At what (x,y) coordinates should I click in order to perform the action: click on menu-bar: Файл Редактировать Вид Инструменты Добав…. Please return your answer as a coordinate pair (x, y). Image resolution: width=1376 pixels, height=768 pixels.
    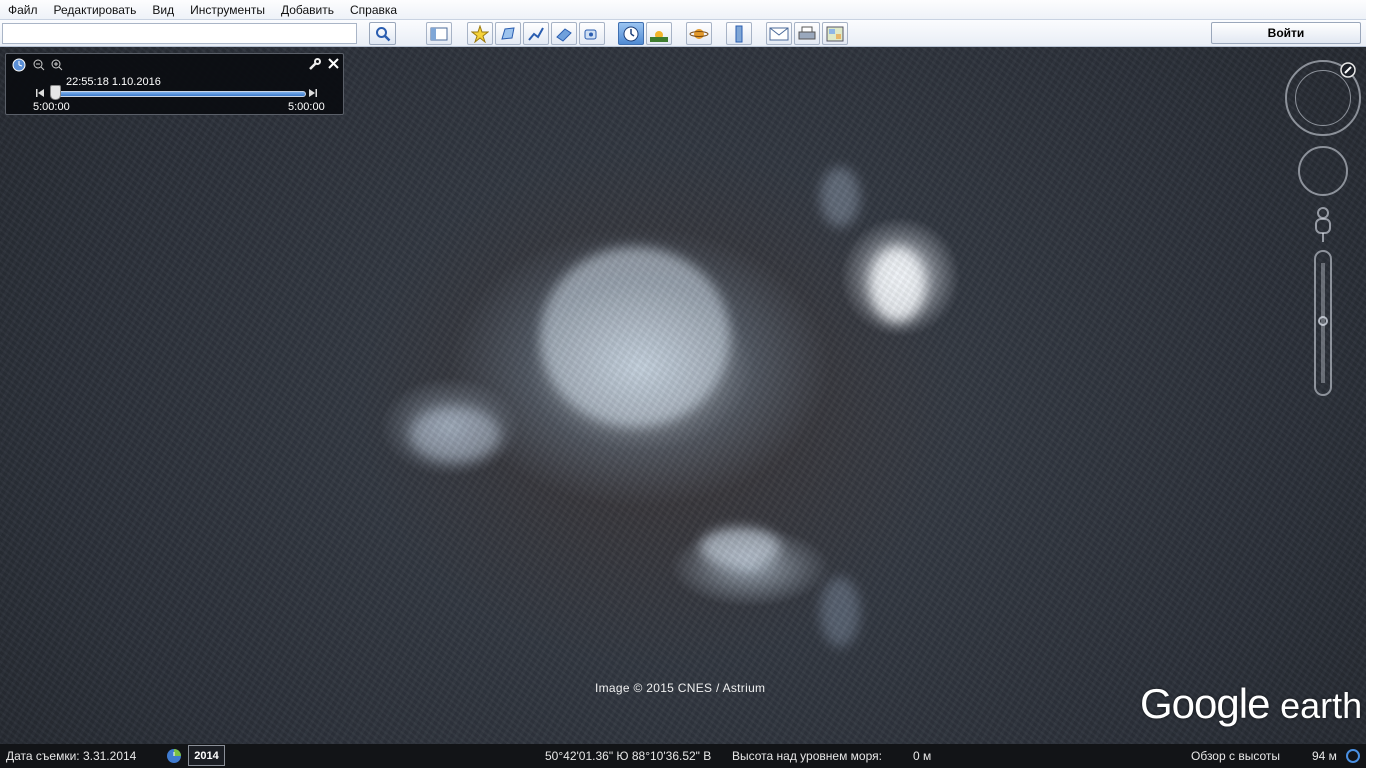
    Looking at the image, I should click on (683, 10).